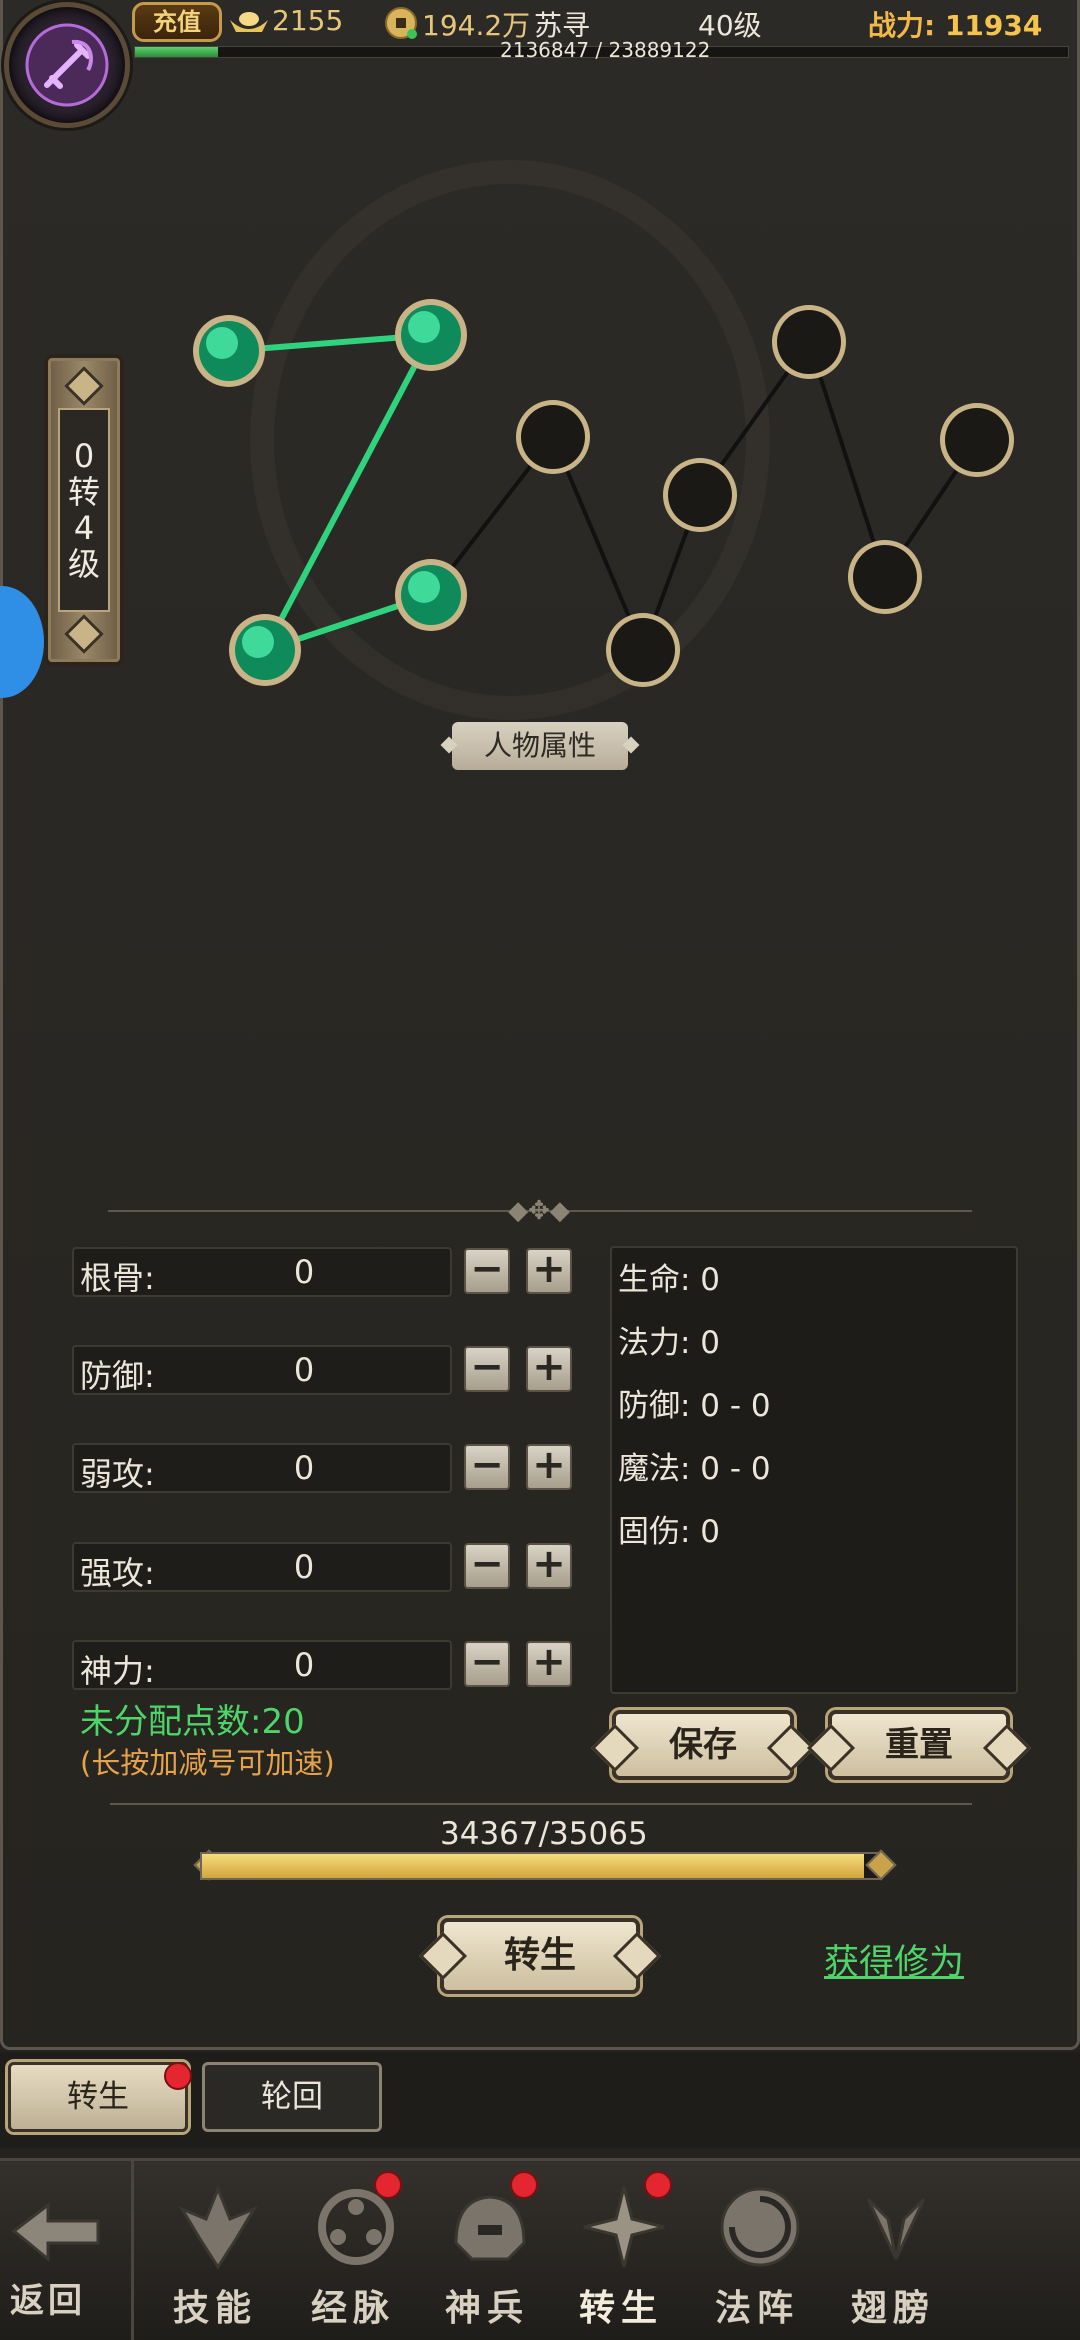 The image size is (1080, 2340). What do you see at coordinates (669, 1532) in the screenshot?
I see `result-line: 固伤: 0` at bounding box center [669, 1532].